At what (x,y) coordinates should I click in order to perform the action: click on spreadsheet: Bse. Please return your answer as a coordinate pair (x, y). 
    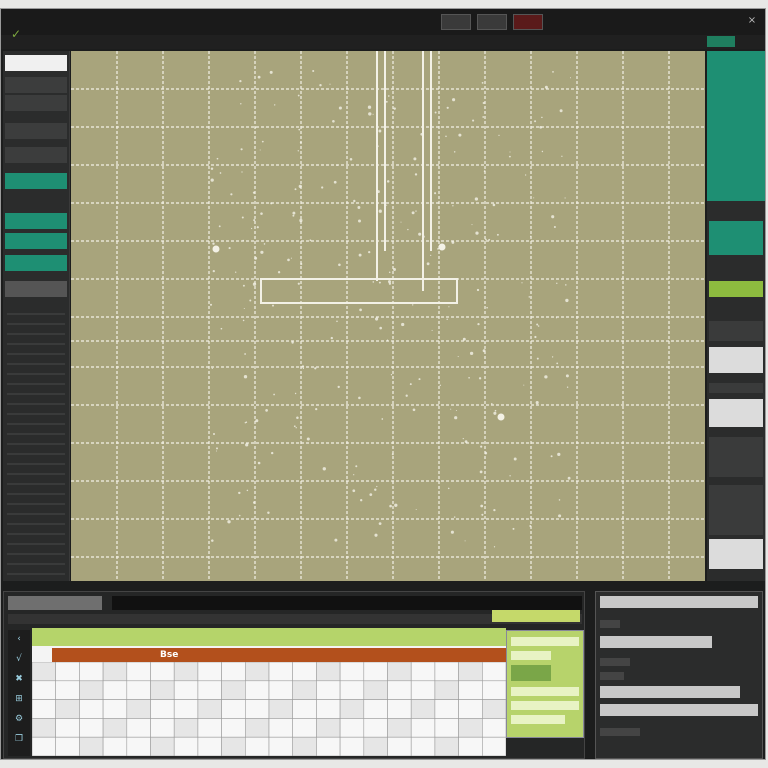
    Looking at the image, I should click on (269, 692).